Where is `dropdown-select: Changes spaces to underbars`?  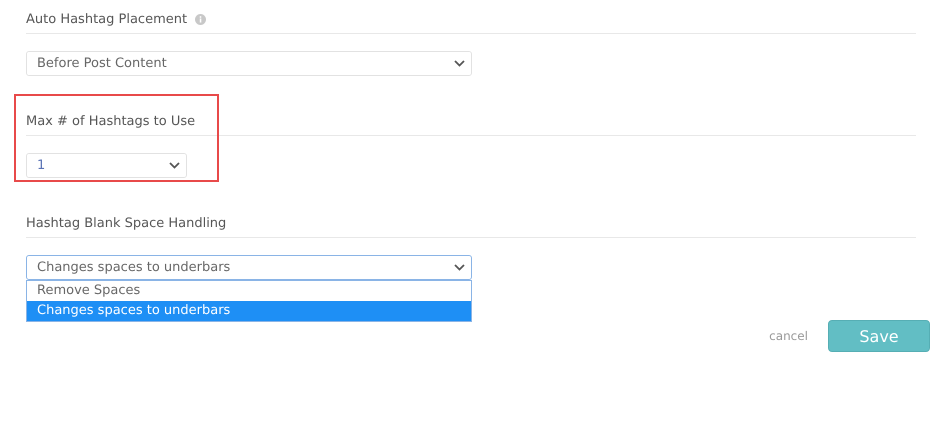
dropdown-select: Changes spaces to underbars is located at coordinates (249, 267).